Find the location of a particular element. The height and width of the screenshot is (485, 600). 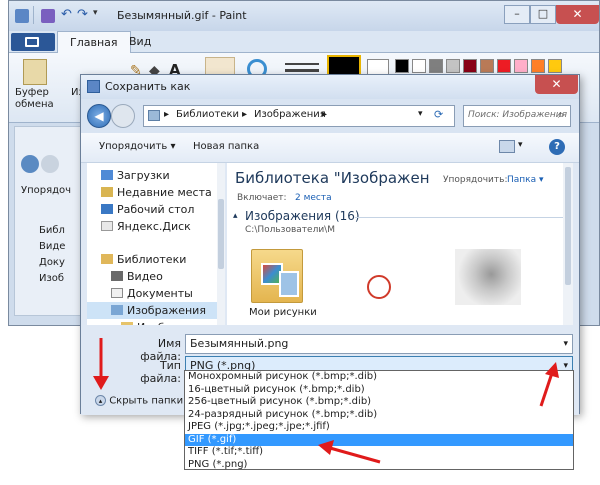

red-arrow-up is located at coordinates (549, 384).